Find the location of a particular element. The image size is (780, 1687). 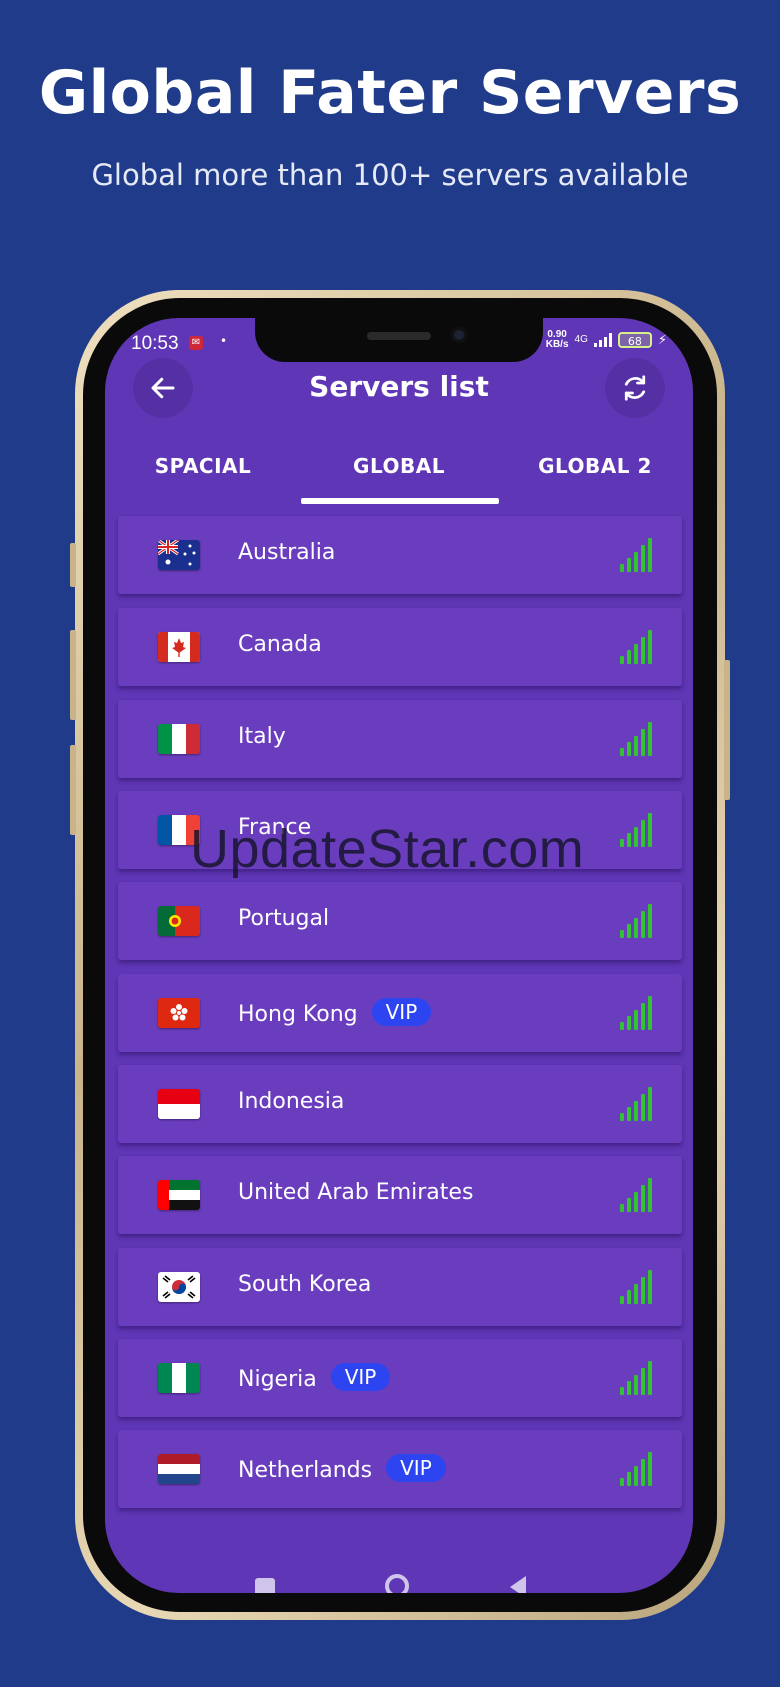

server-row-uae: United Arab Emirates is located at coordinates (400, 1195).